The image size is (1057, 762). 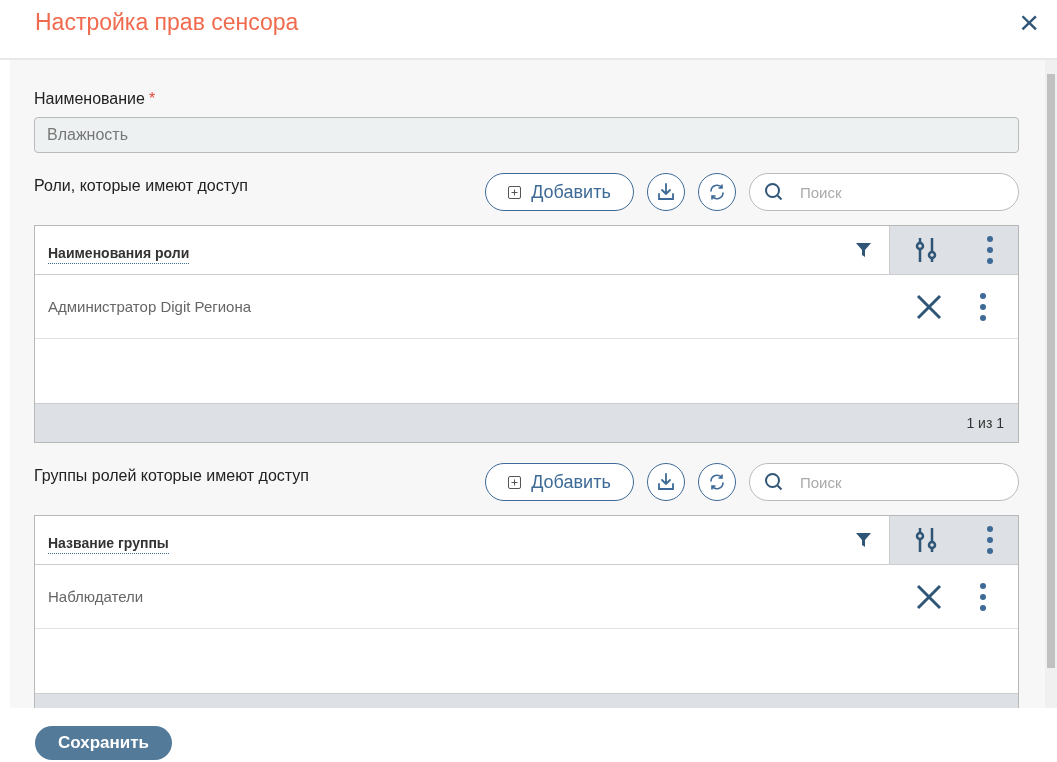 What do you see at coordinates (171, 476) in the screenshot?
I see `section-title: Группы ролей которые имеют доступ` at bounding box center [171, 476].